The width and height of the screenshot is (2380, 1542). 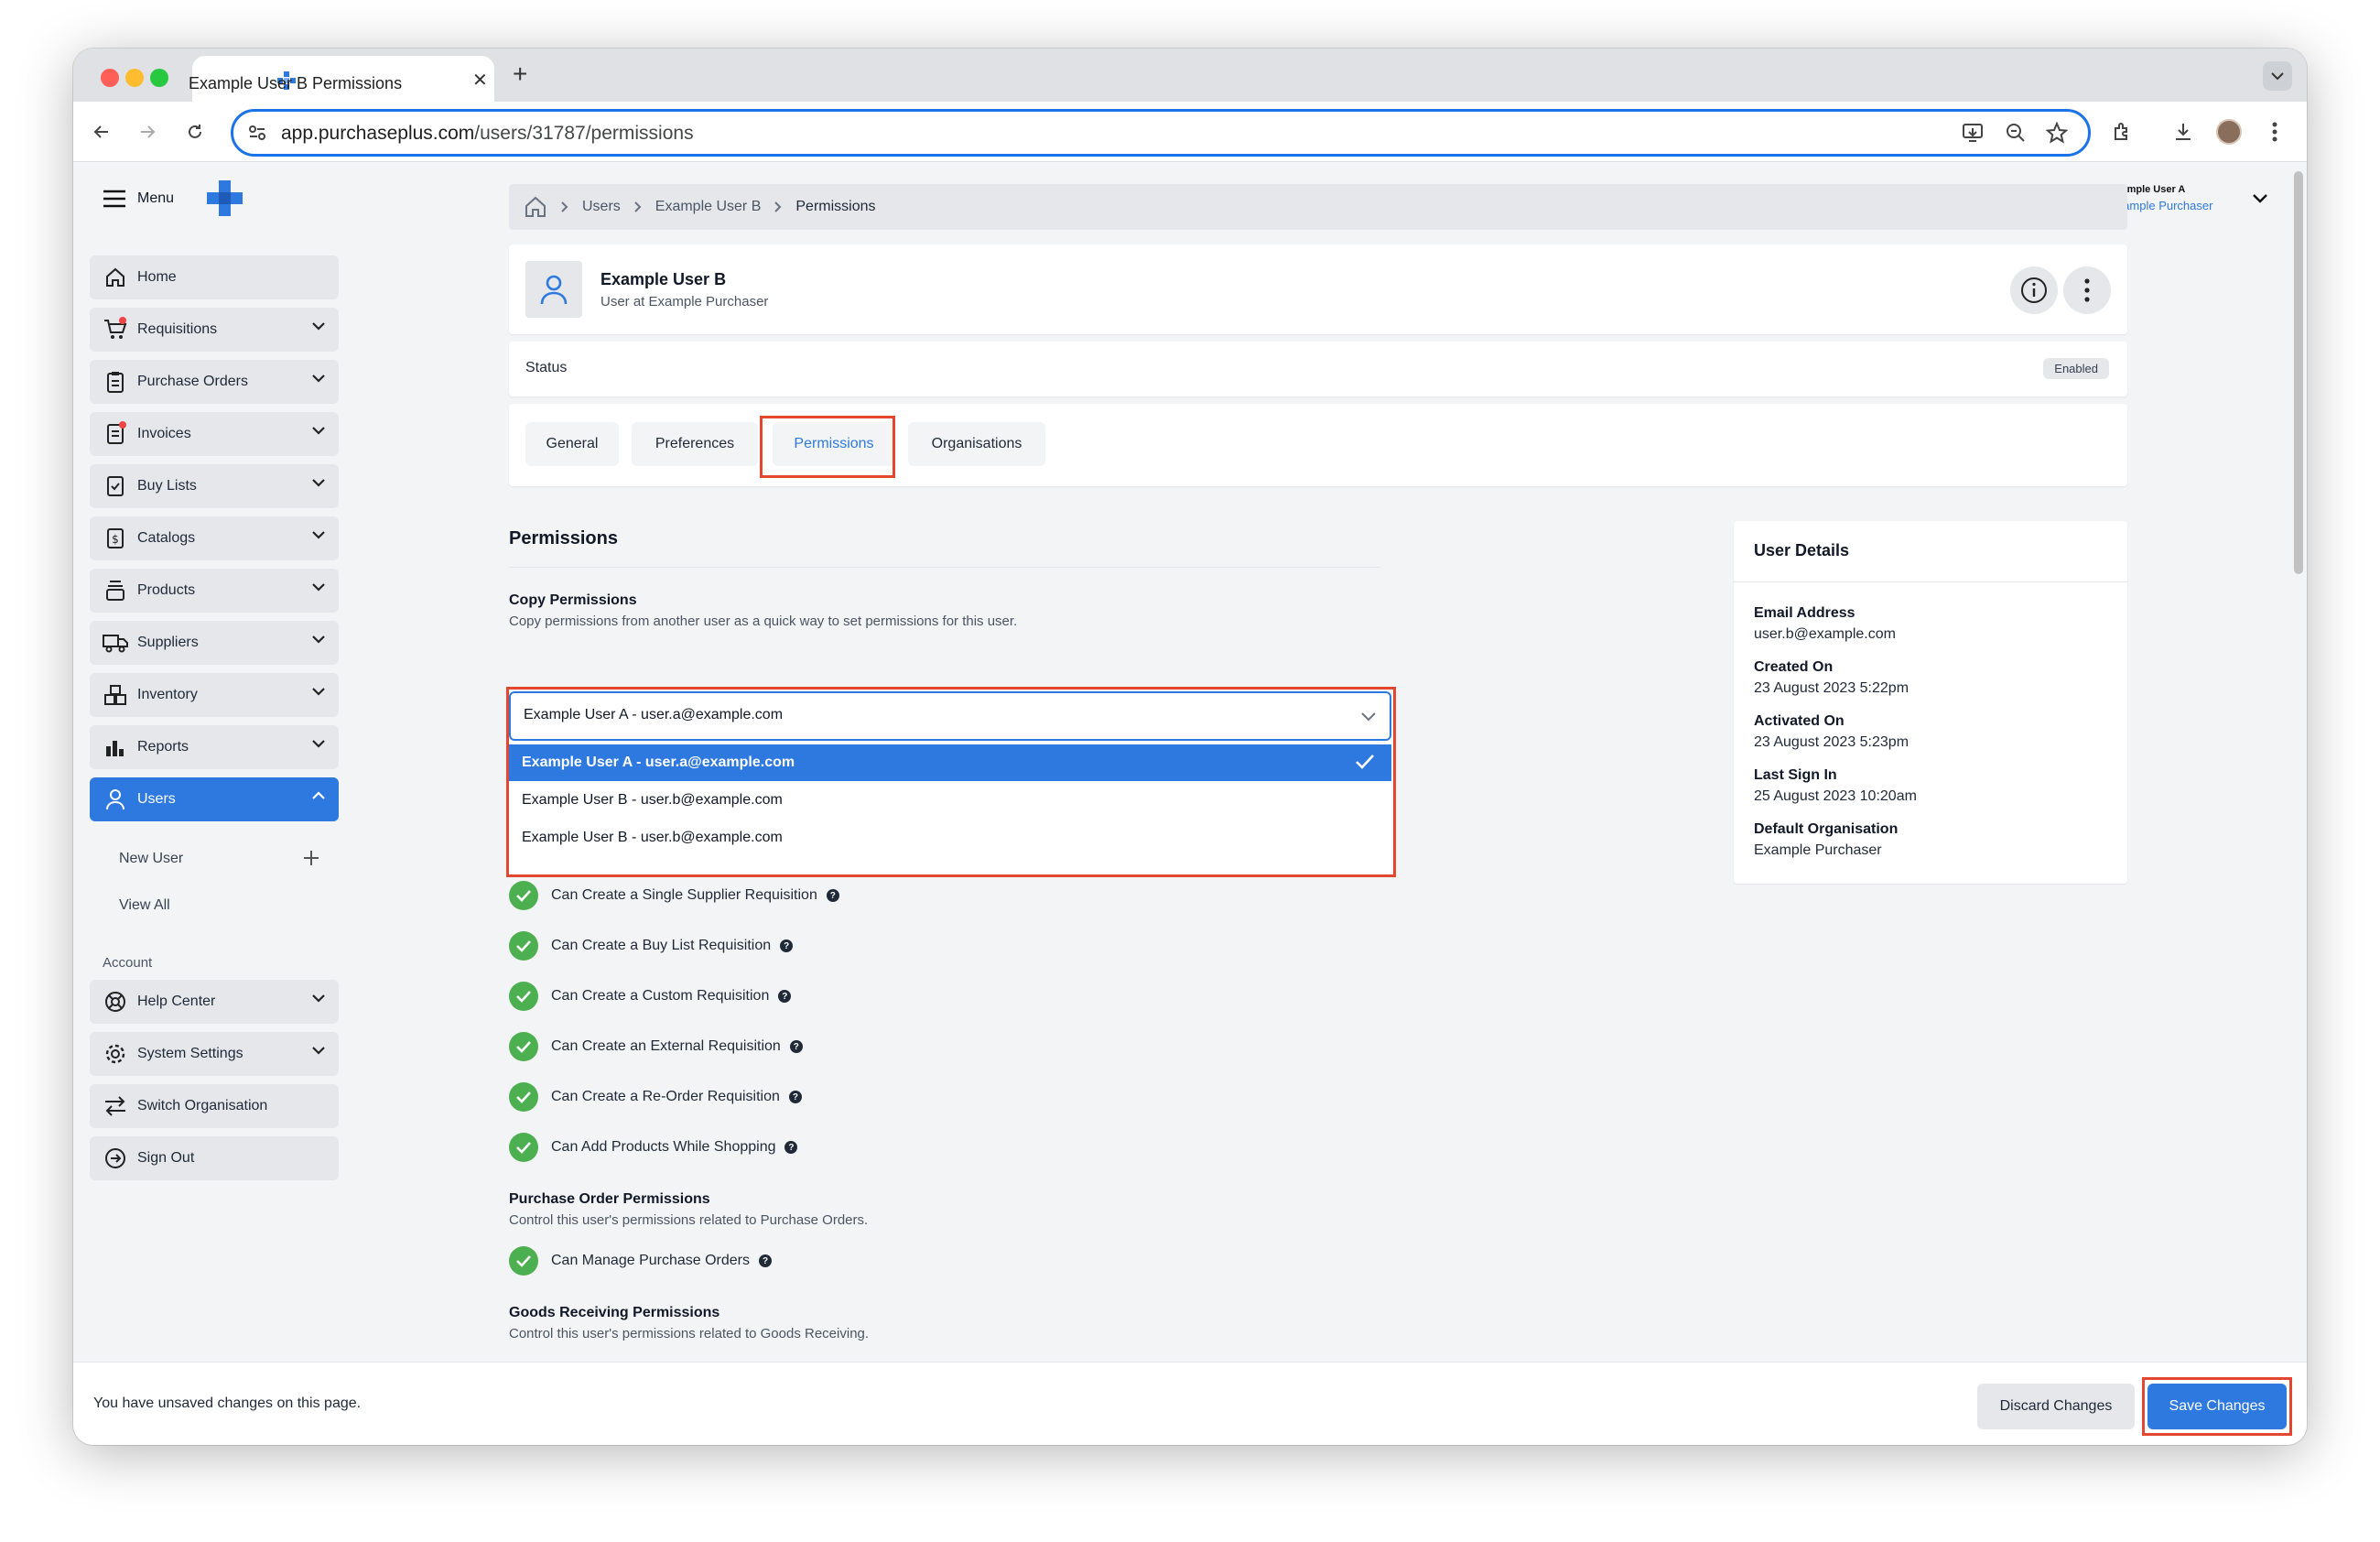 I want to click on breadcrumb-user: Example User B, so click(x=708, y=207).